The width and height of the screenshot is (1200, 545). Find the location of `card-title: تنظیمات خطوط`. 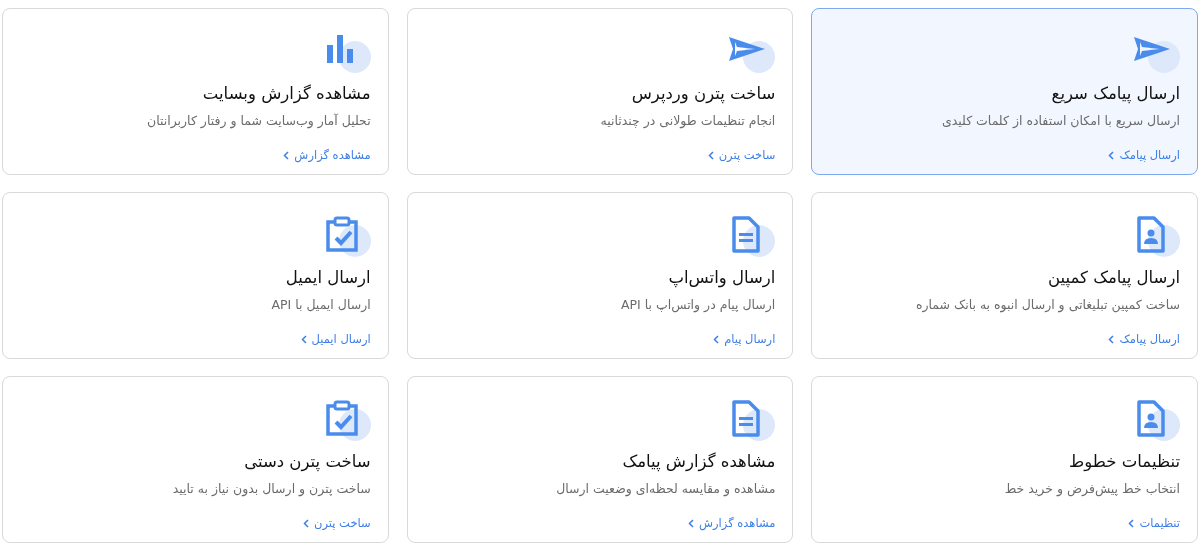

card-title: تنظیمات خطوط is located at coordinates (1124, 462).